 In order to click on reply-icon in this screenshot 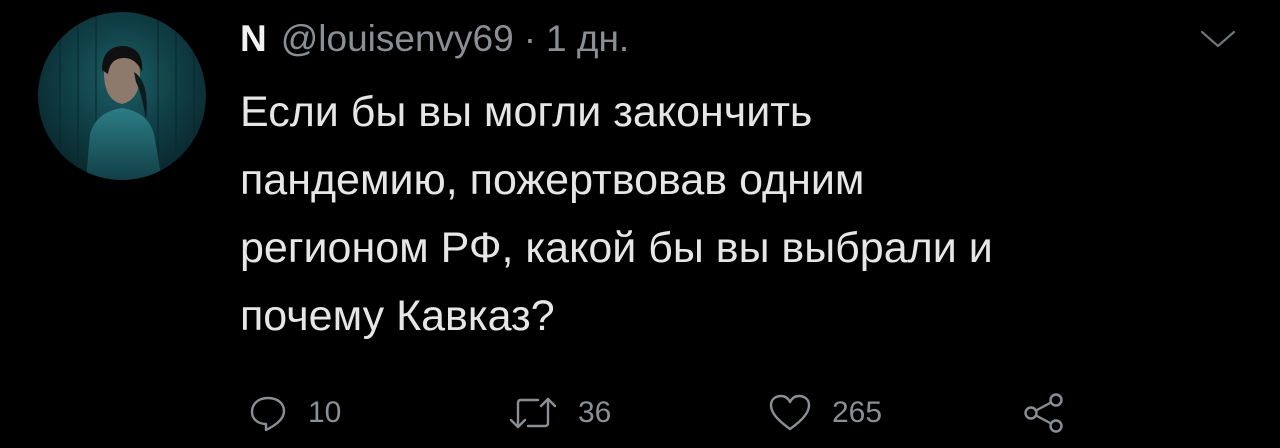, I will do `click(268, 414)`.